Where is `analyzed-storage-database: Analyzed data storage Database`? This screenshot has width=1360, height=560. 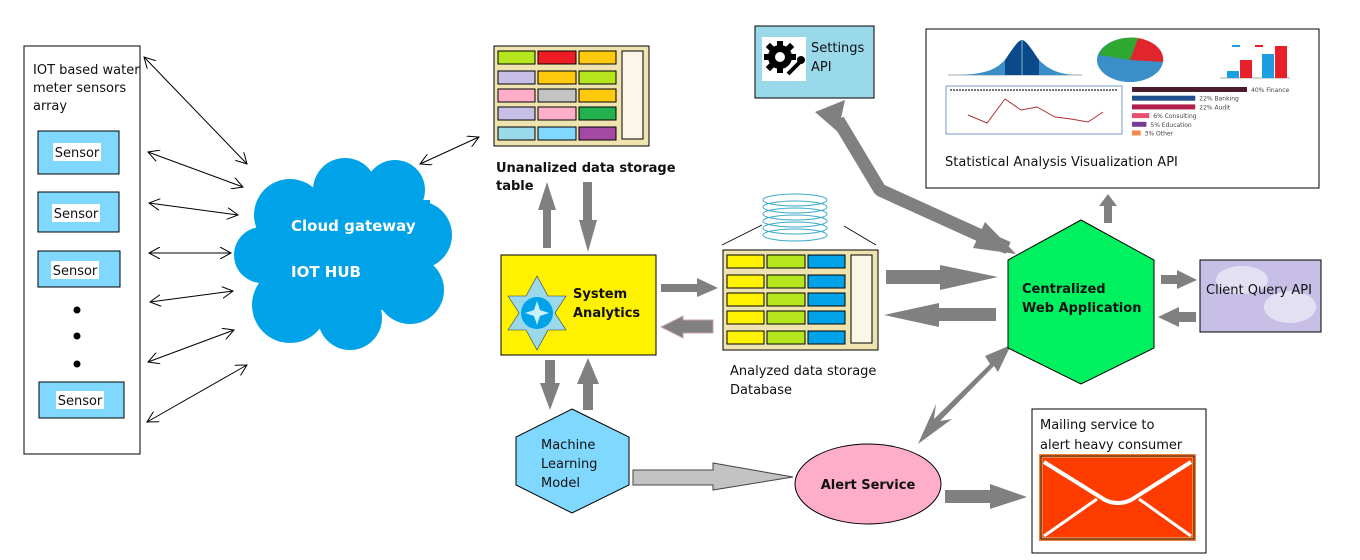 analyzed-storage-database: Analyzed data storage Database is located at coordinates (800, 295).